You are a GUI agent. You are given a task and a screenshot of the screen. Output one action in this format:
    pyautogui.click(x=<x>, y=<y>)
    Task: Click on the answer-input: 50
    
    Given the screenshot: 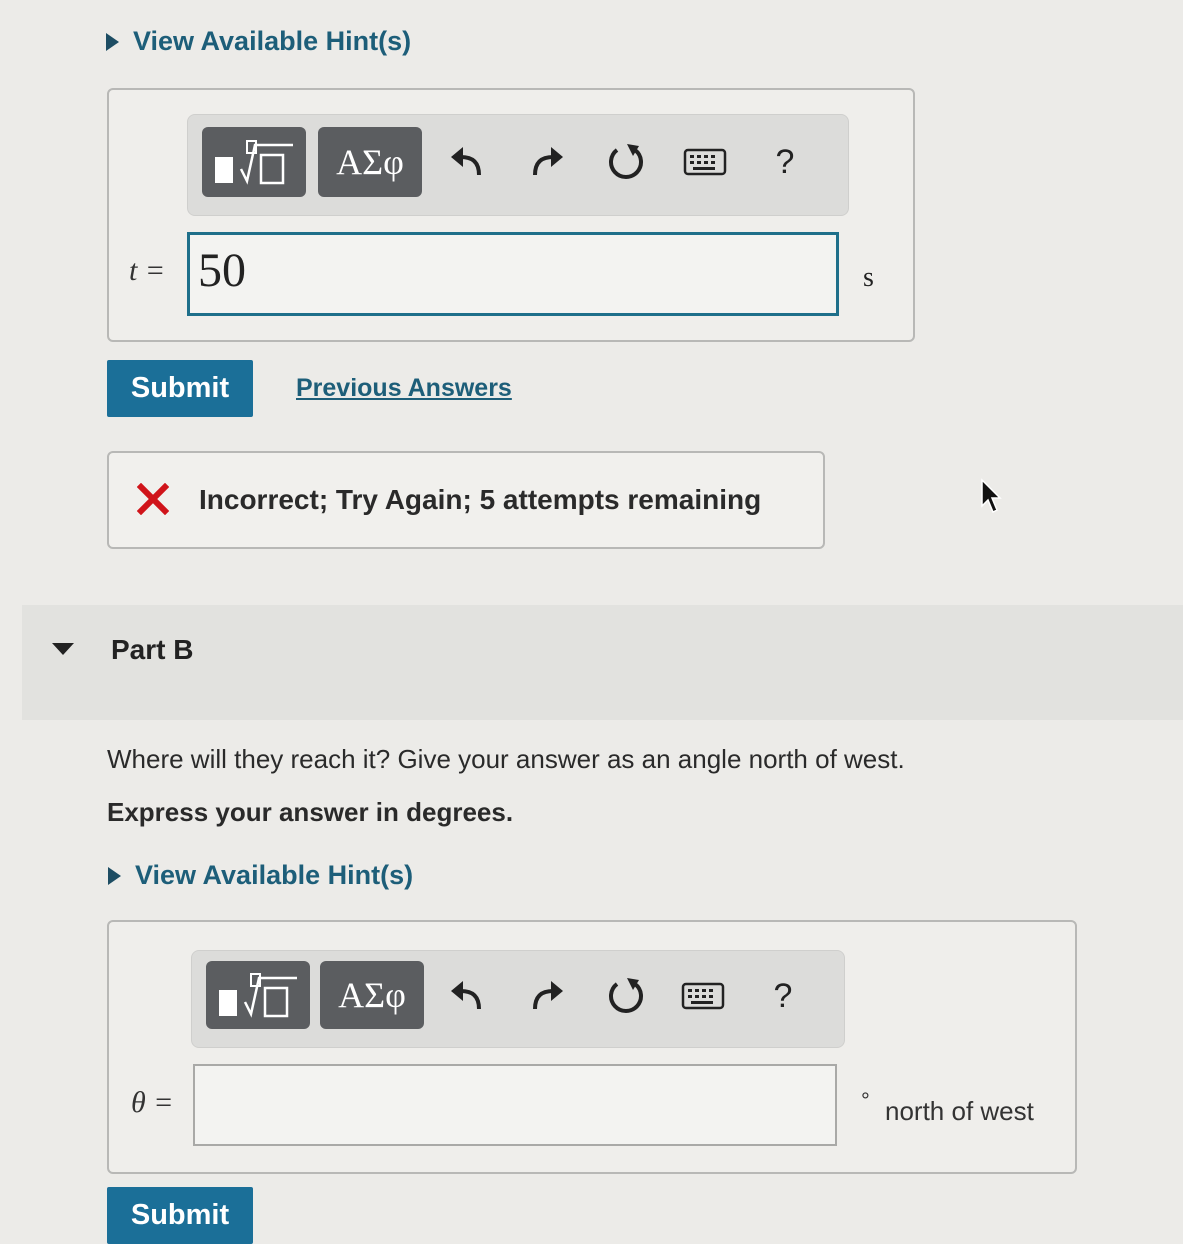 What is the action you would take?
    pyautogui.click(x=513, y=274)
    